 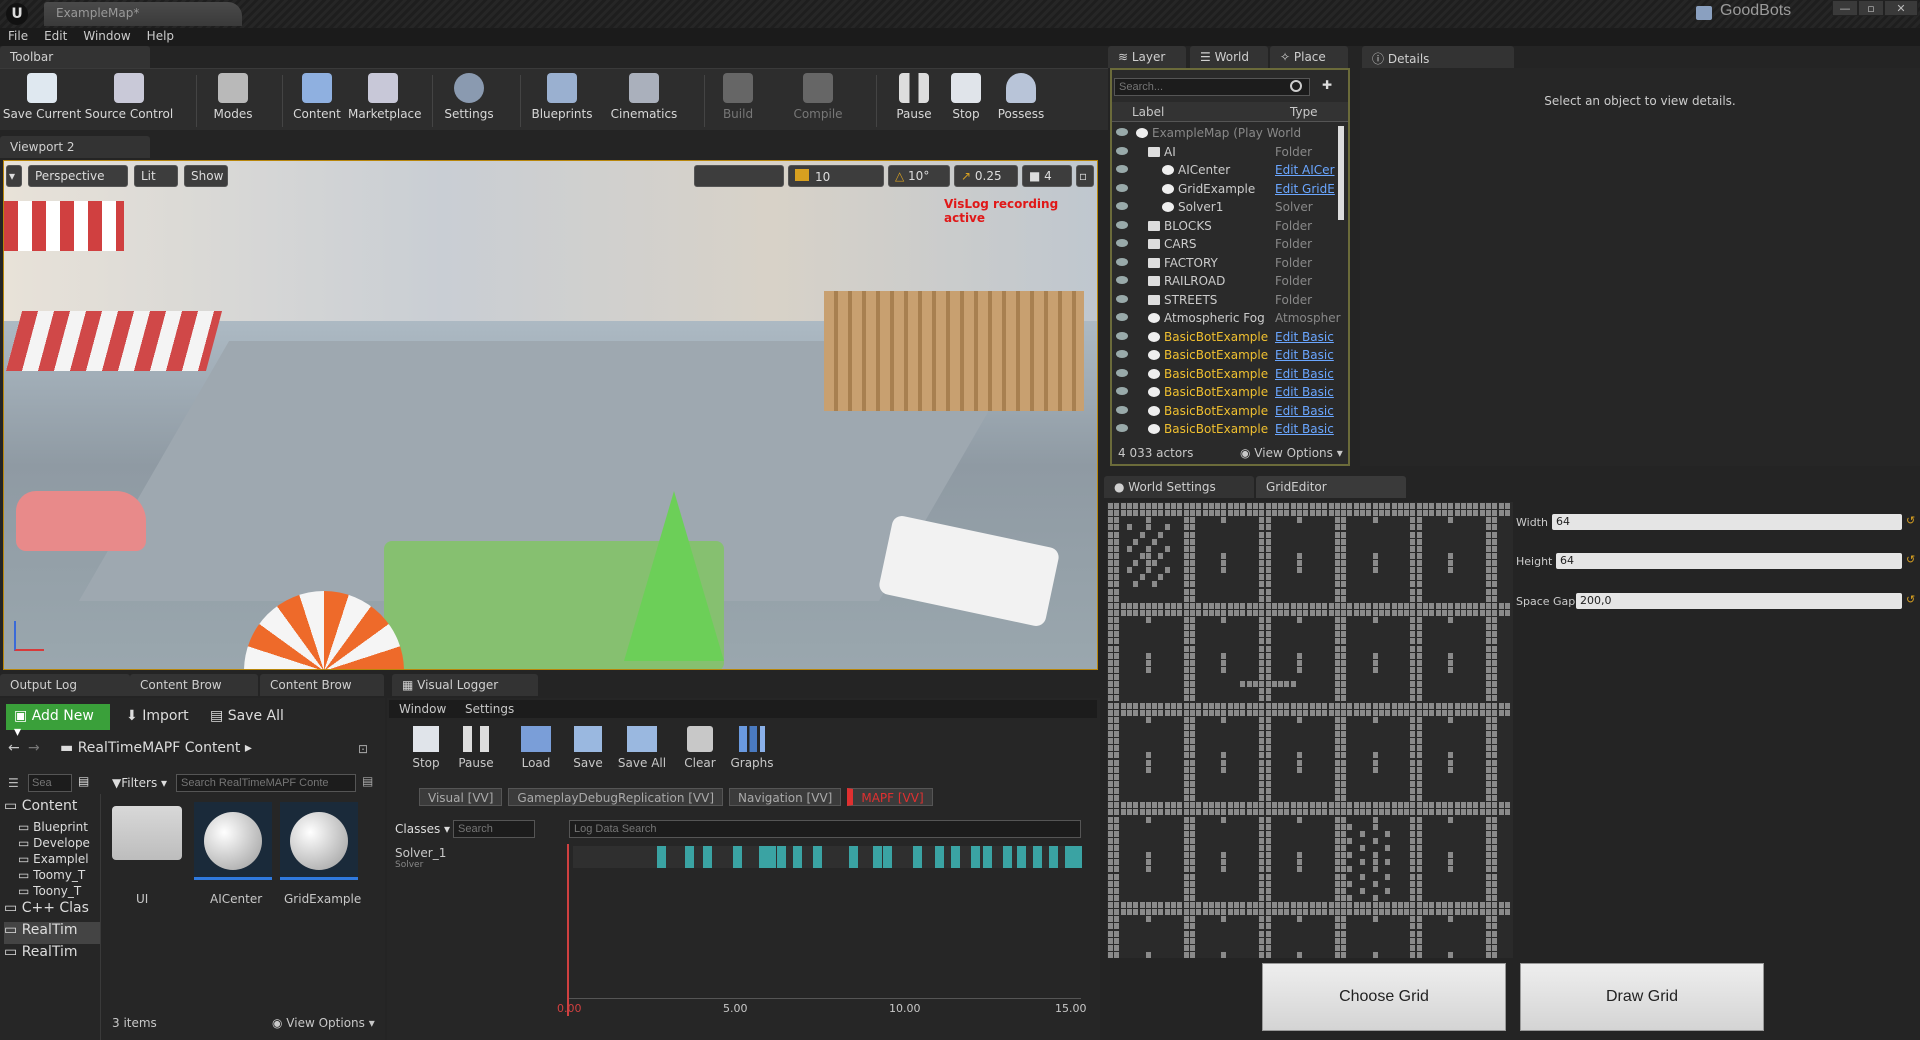 What do you see at coordinates (322, 685) in the screenshot?
I see `tab-content-browser-2: Content Brow` at bounding box center [322, 685].